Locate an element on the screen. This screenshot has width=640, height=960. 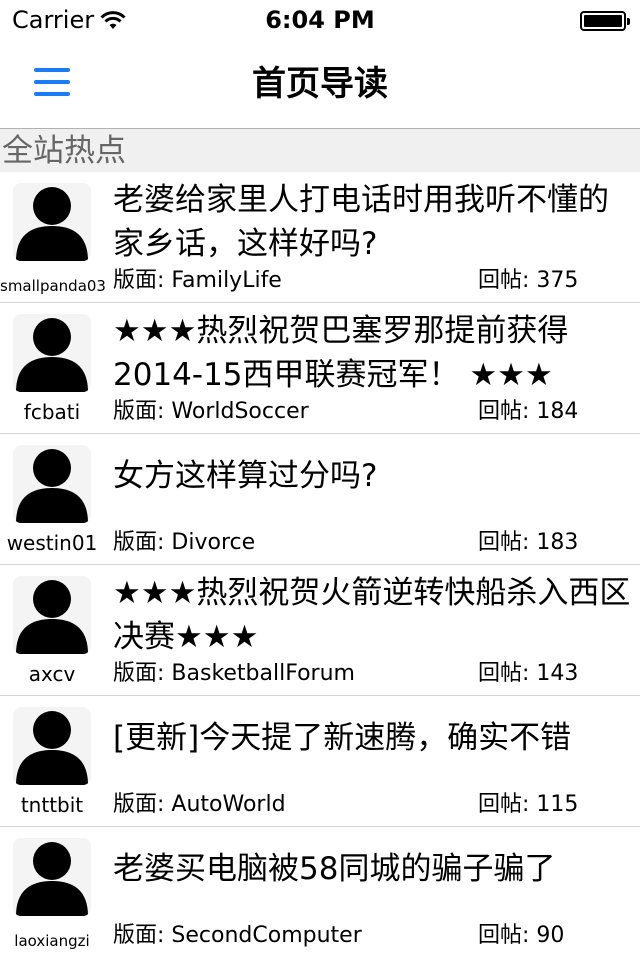
page-title: 首页导读 is located at coordinates (320, 84).